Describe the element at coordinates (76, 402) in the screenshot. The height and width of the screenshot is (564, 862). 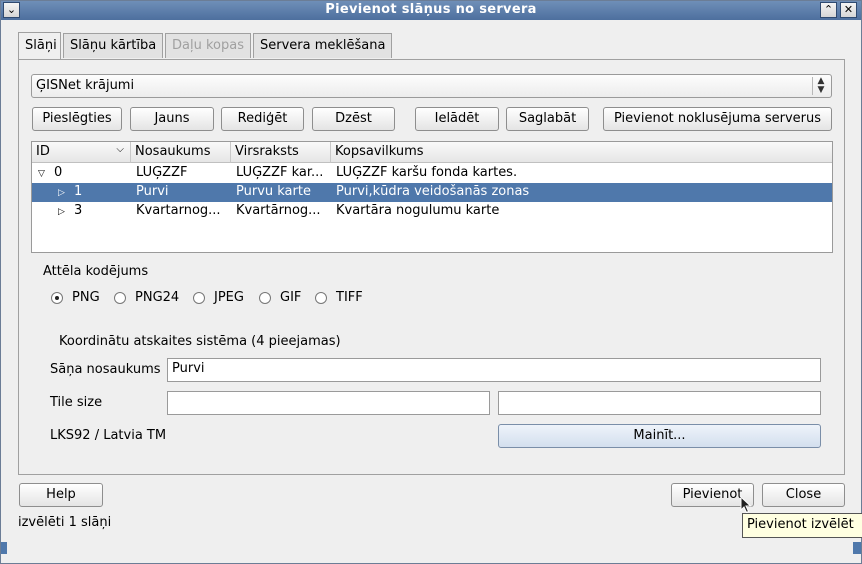
I see `tile-size-label: Tile size` at that location.